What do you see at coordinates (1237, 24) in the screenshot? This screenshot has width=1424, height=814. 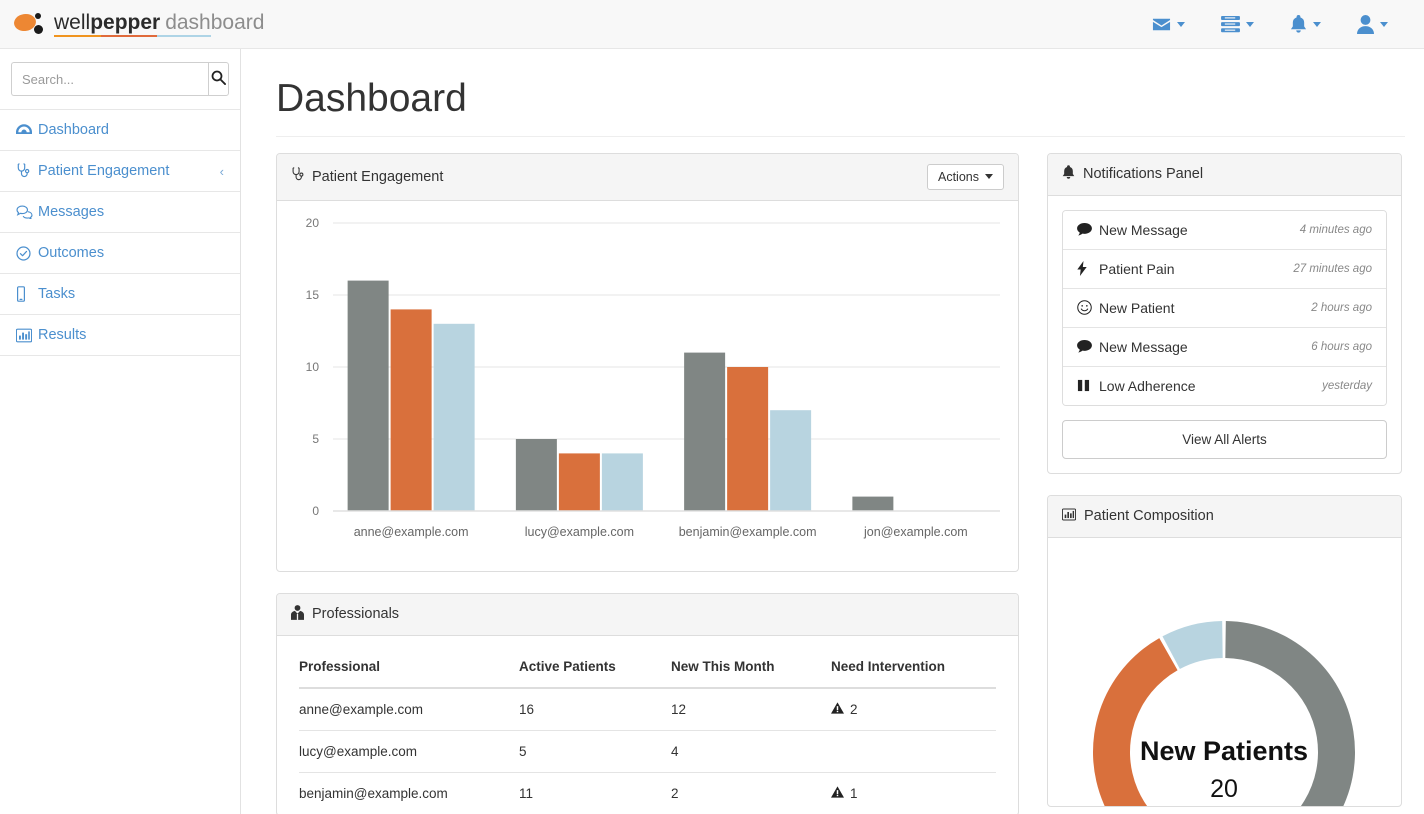 I see `navbar-tasks-menu` at bounding box center [1237, 24].